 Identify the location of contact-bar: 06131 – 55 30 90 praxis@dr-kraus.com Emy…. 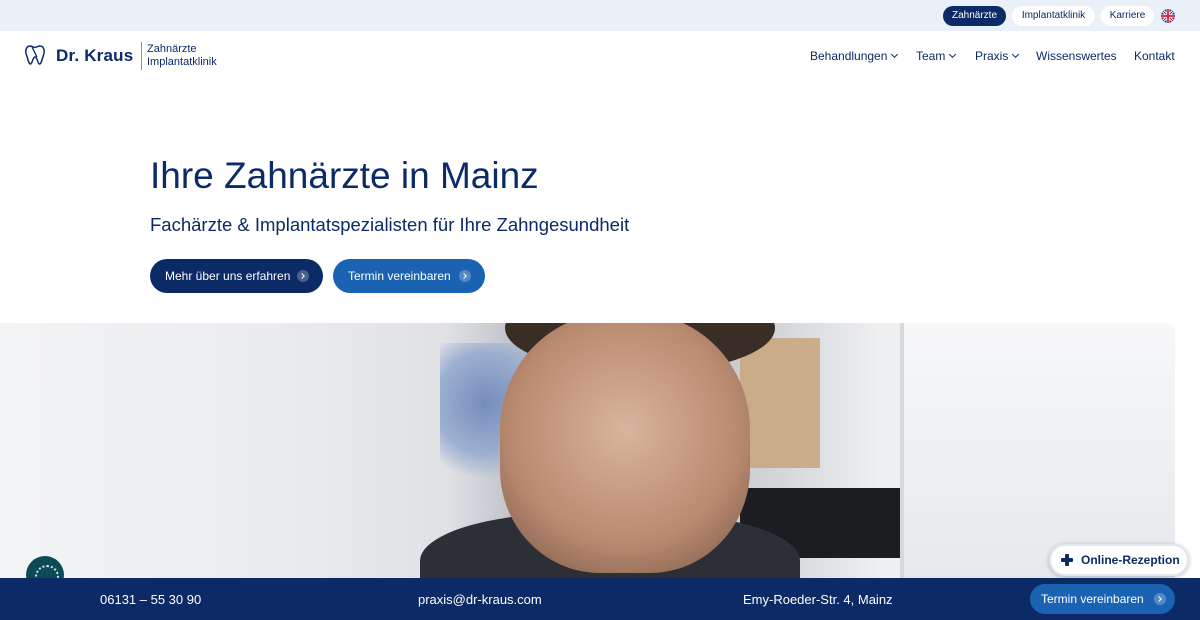
(600, 599).